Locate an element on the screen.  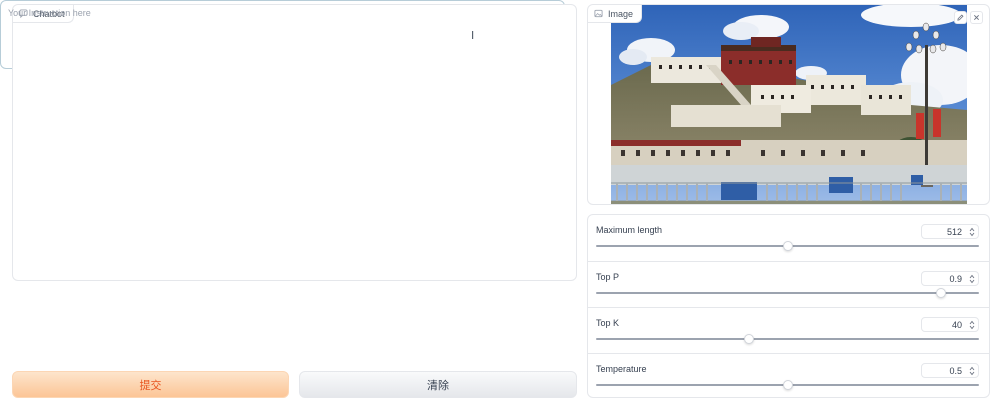
max-length-number-input: 512 is located at coordinates (950, 231).